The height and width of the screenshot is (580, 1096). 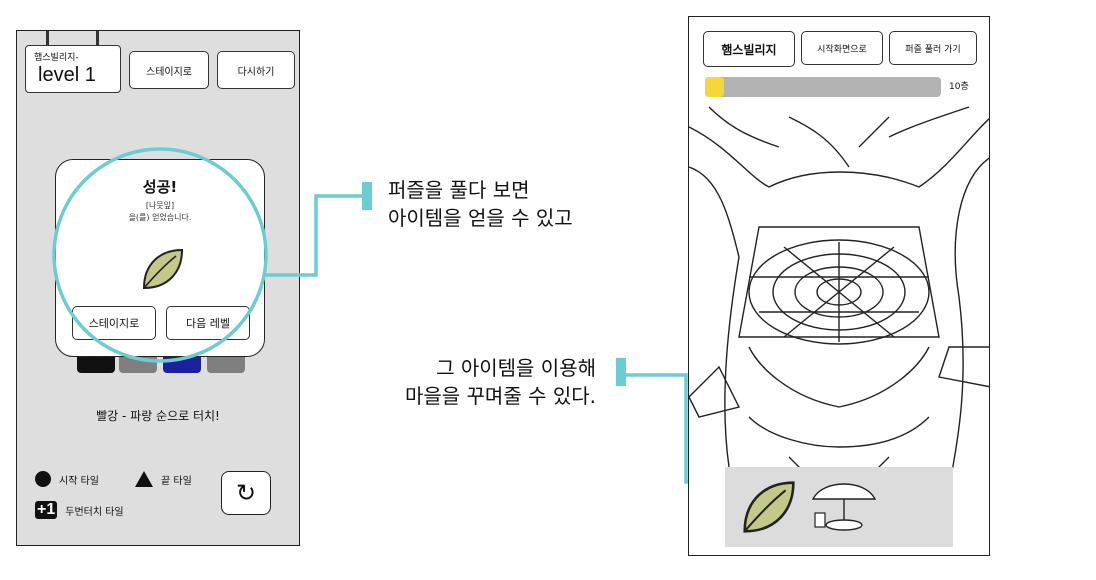 I want to click on callout-first: 퍼즐을 풀다 보면 아이템을 얻을 수 있고, so click(x=480, y=204).